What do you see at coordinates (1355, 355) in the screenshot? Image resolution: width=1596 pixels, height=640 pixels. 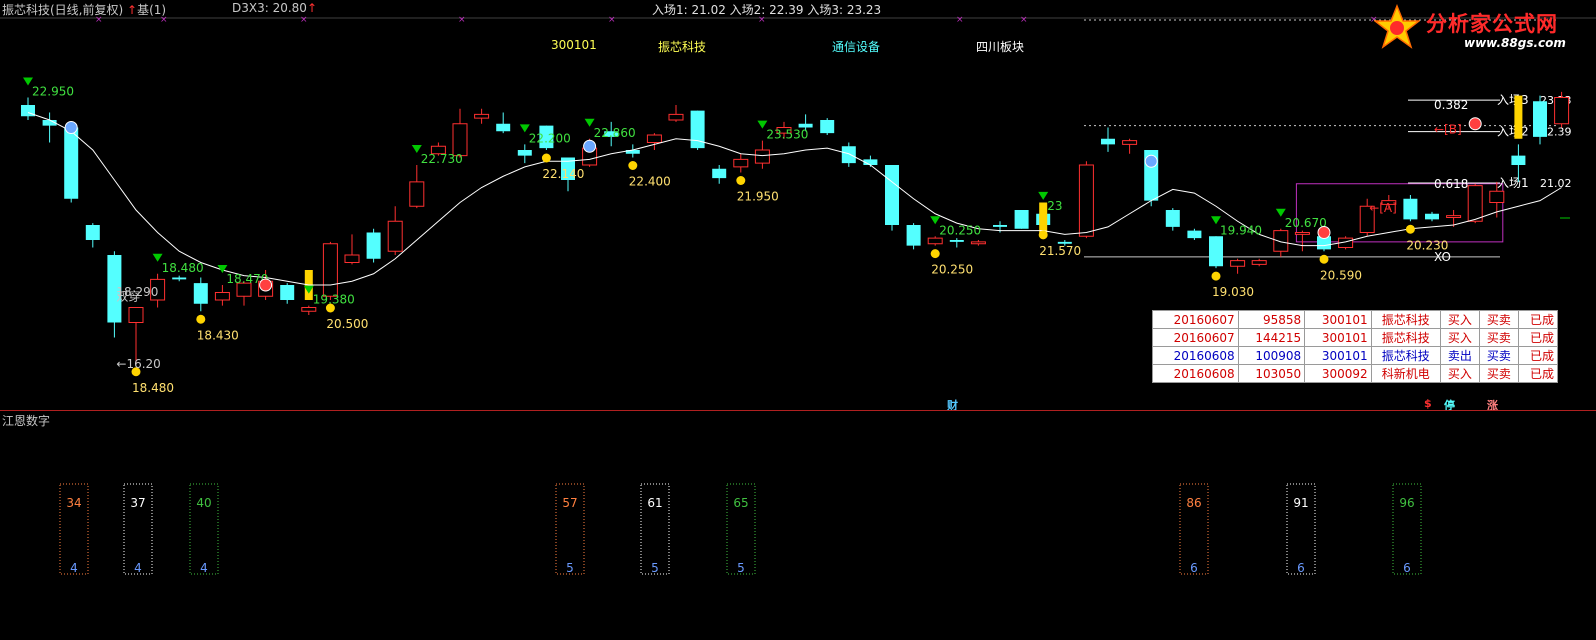 I see `trade-row: 20160608 100908 300101 振芯科技 卖出 买卖 已成` at bounding box center [1355, 355].